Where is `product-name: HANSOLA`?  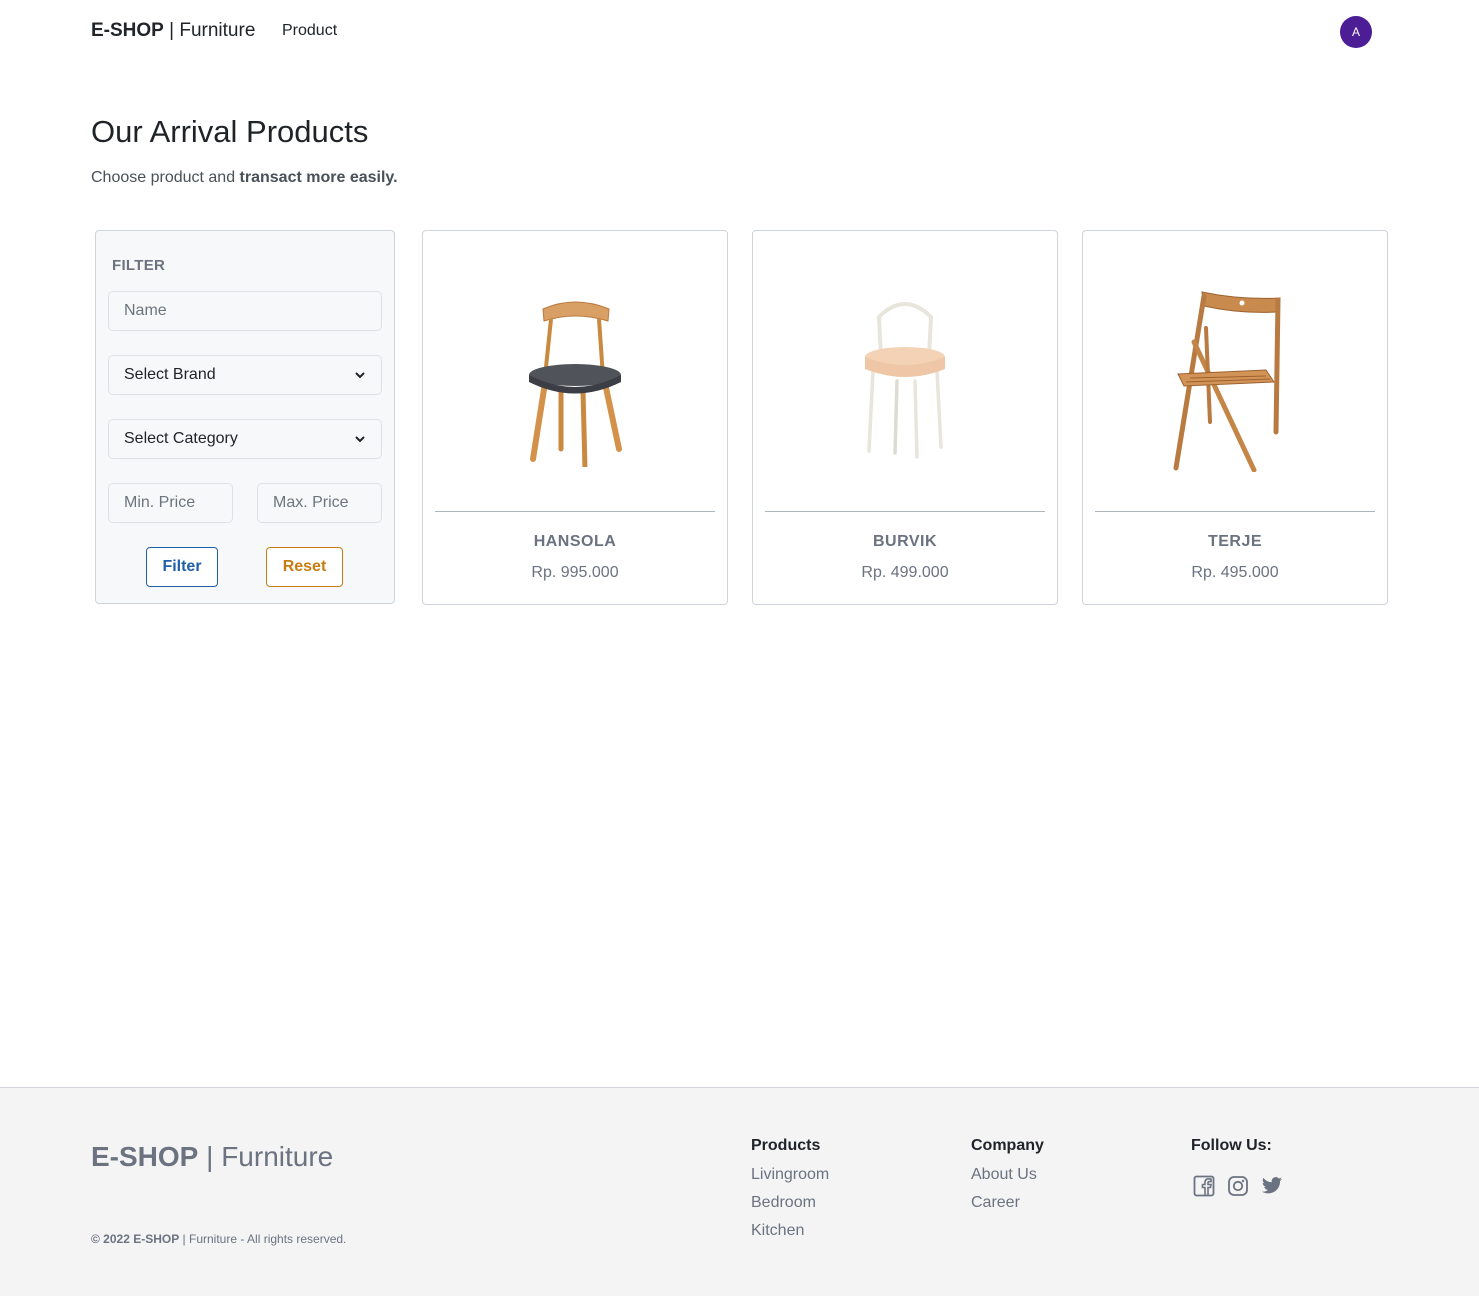
product-name: HANSOLA is located at coordinates (575, 541).